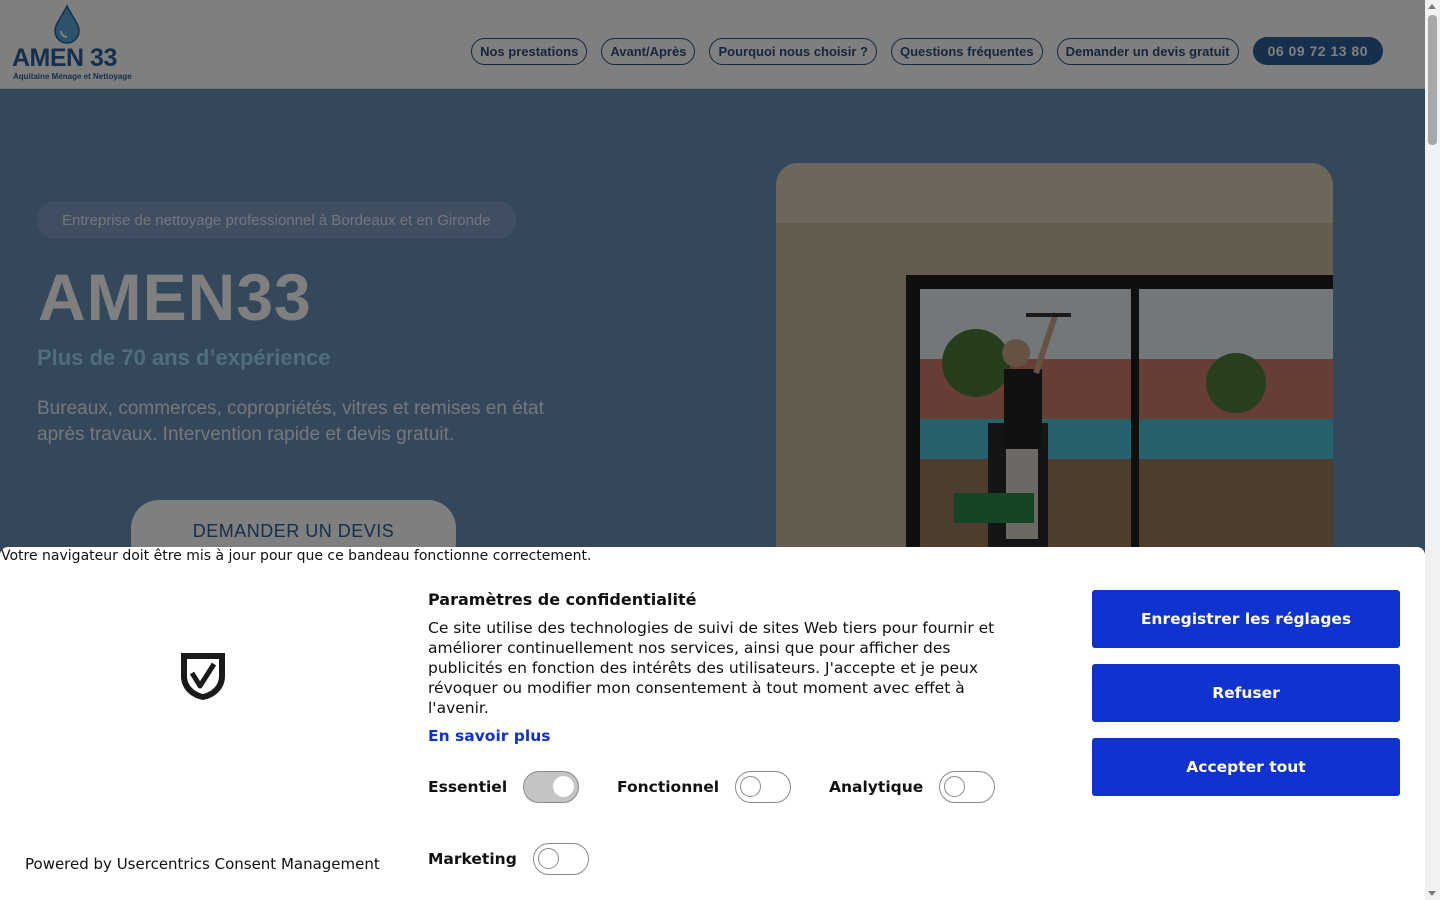  I want to click on refuse-button: Refuser, so click(1246, 693).